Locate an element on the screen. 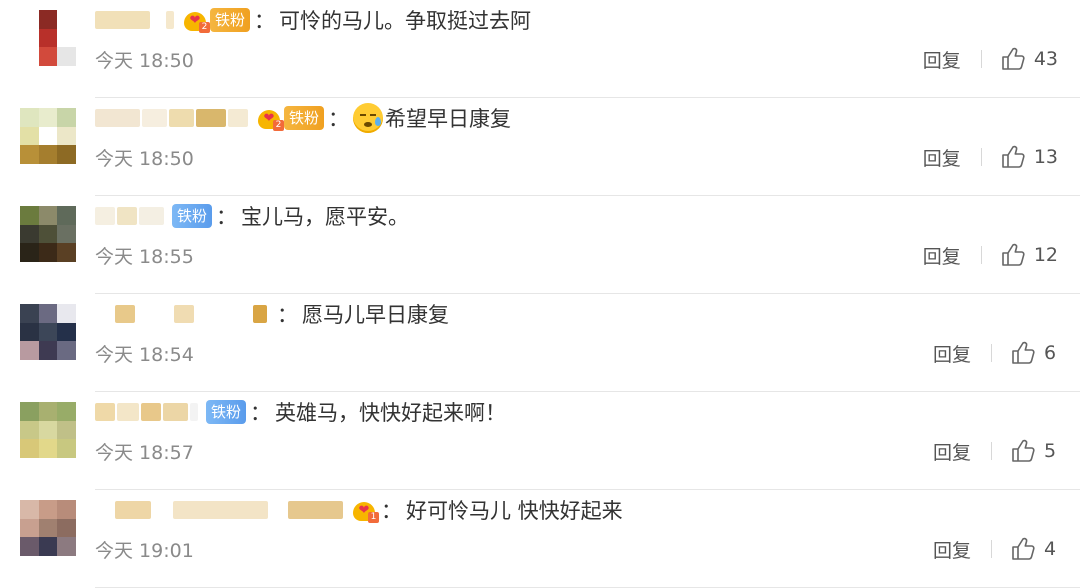 This screenshot has width=1080, height=588. comment-actions: 回复 43 is located at coordinates (990, 59).